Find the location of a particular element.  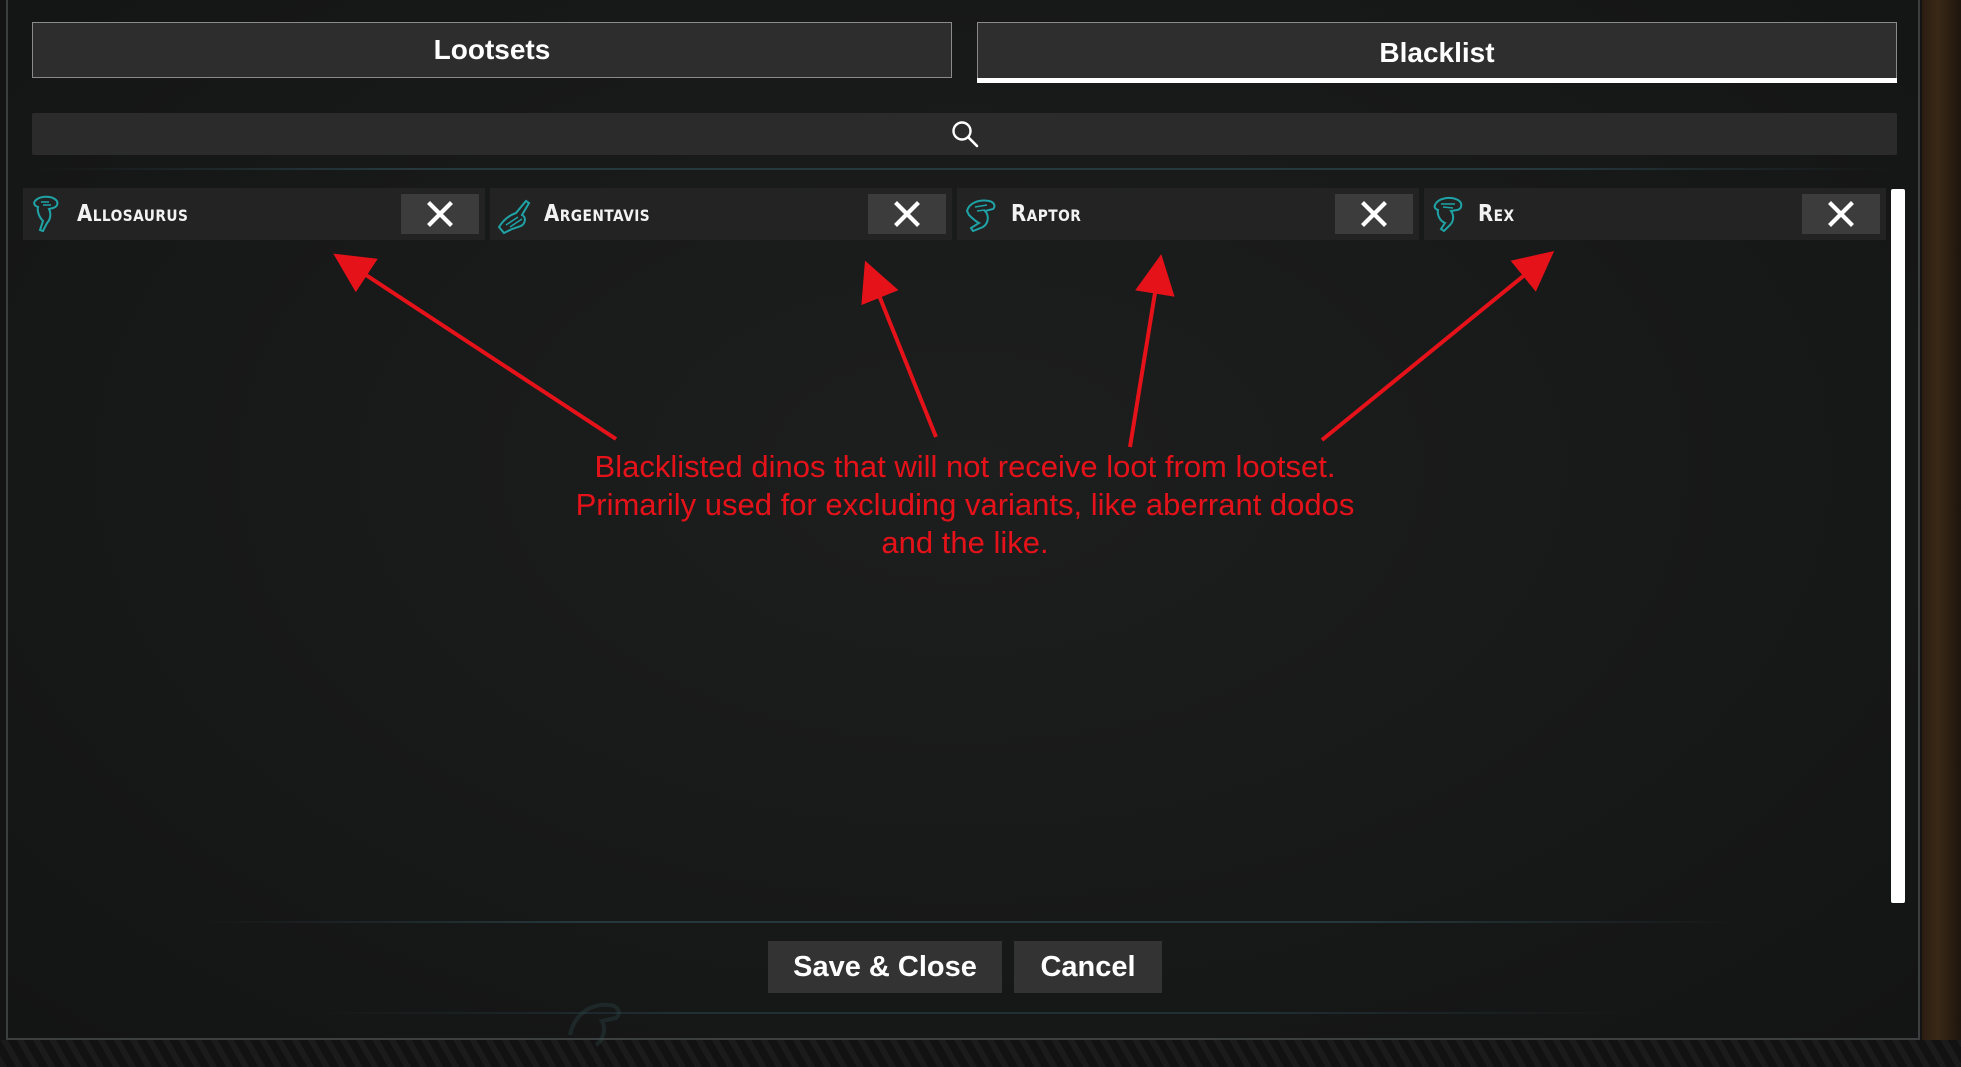

active-tab-indicator is located at coordinates (1437, 80).